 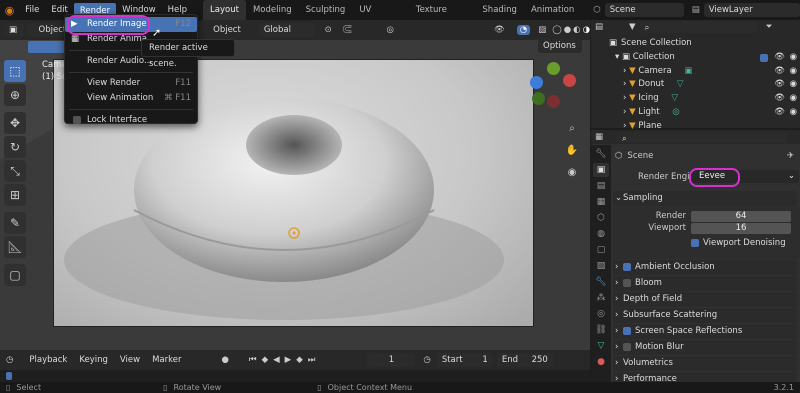 I want to click on outliner-item-icing: › ▼ Icing ▽ 👁︎ ◉, so click(x=695, y=99).